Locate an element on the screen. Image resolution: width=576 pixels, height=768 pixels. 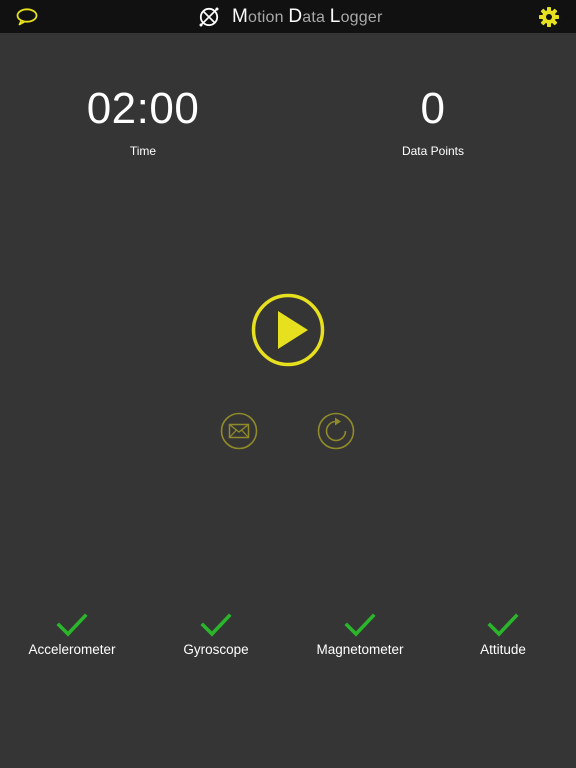
sensor-label-gyroscope: Gyroscope is located at coordinates (216, 649).